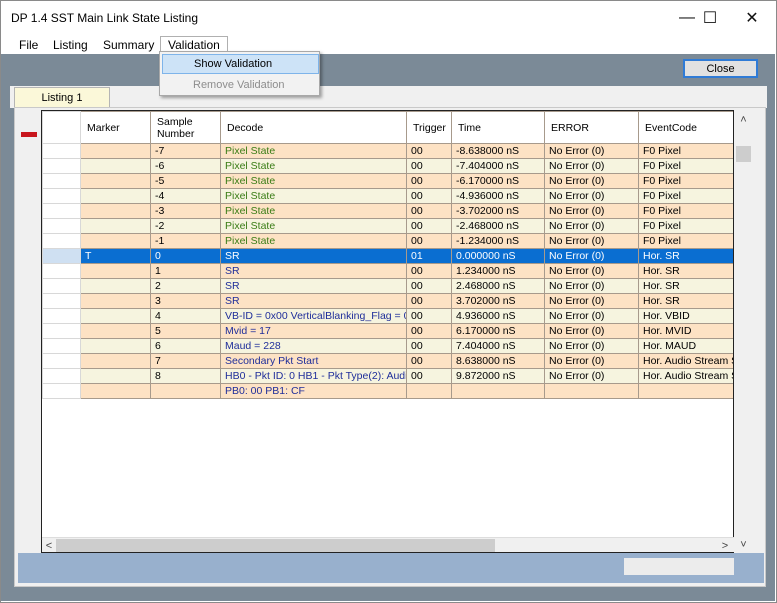  Describe the element at coordinates (313, 271) in the screenshot. I see `cell-decode: SR` at that location.